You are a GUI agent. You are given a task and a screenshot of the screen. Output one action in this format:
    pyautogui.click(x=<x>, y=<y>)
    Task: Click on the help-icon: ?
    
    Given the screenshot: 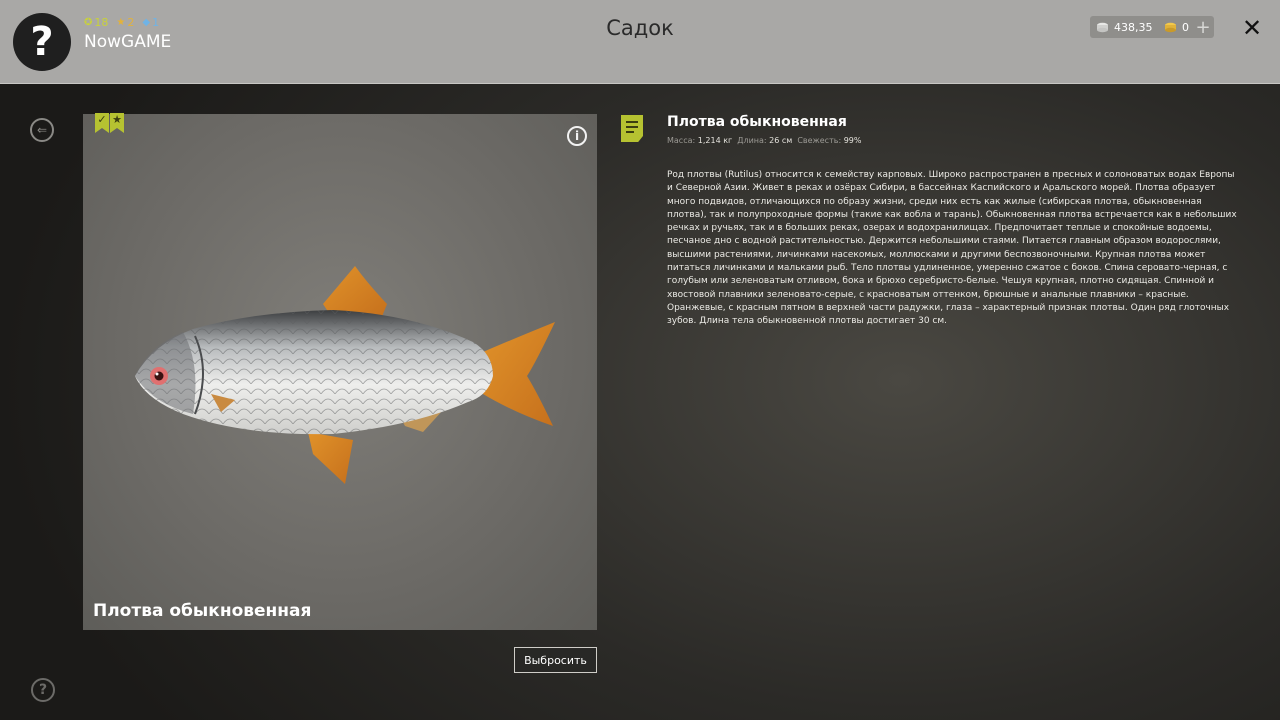 What is the action you would take?
    pyautogui.click(x=43, y=690)
    